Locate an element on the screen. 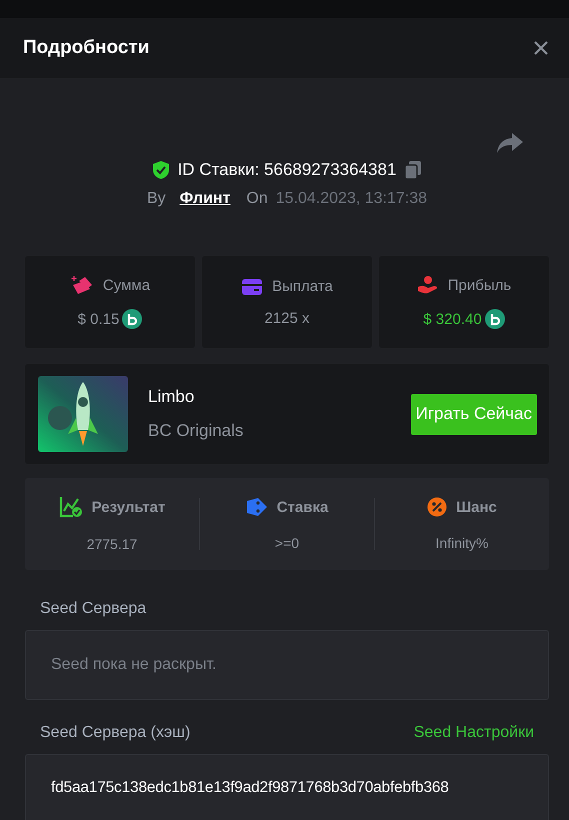 This screenshot has width=569, height=820. dialog-title: Подробности is located at coordinates (86, 48).